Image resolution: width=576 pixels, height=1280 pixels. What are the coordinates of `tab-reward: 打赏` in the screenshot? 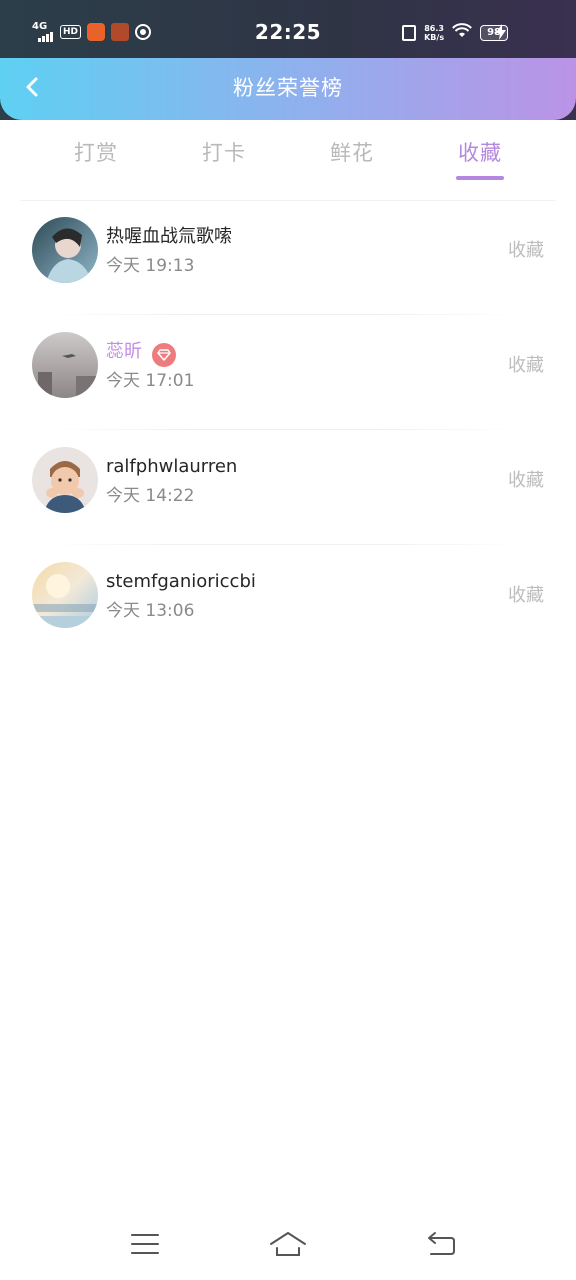 It's located at (96, 153).